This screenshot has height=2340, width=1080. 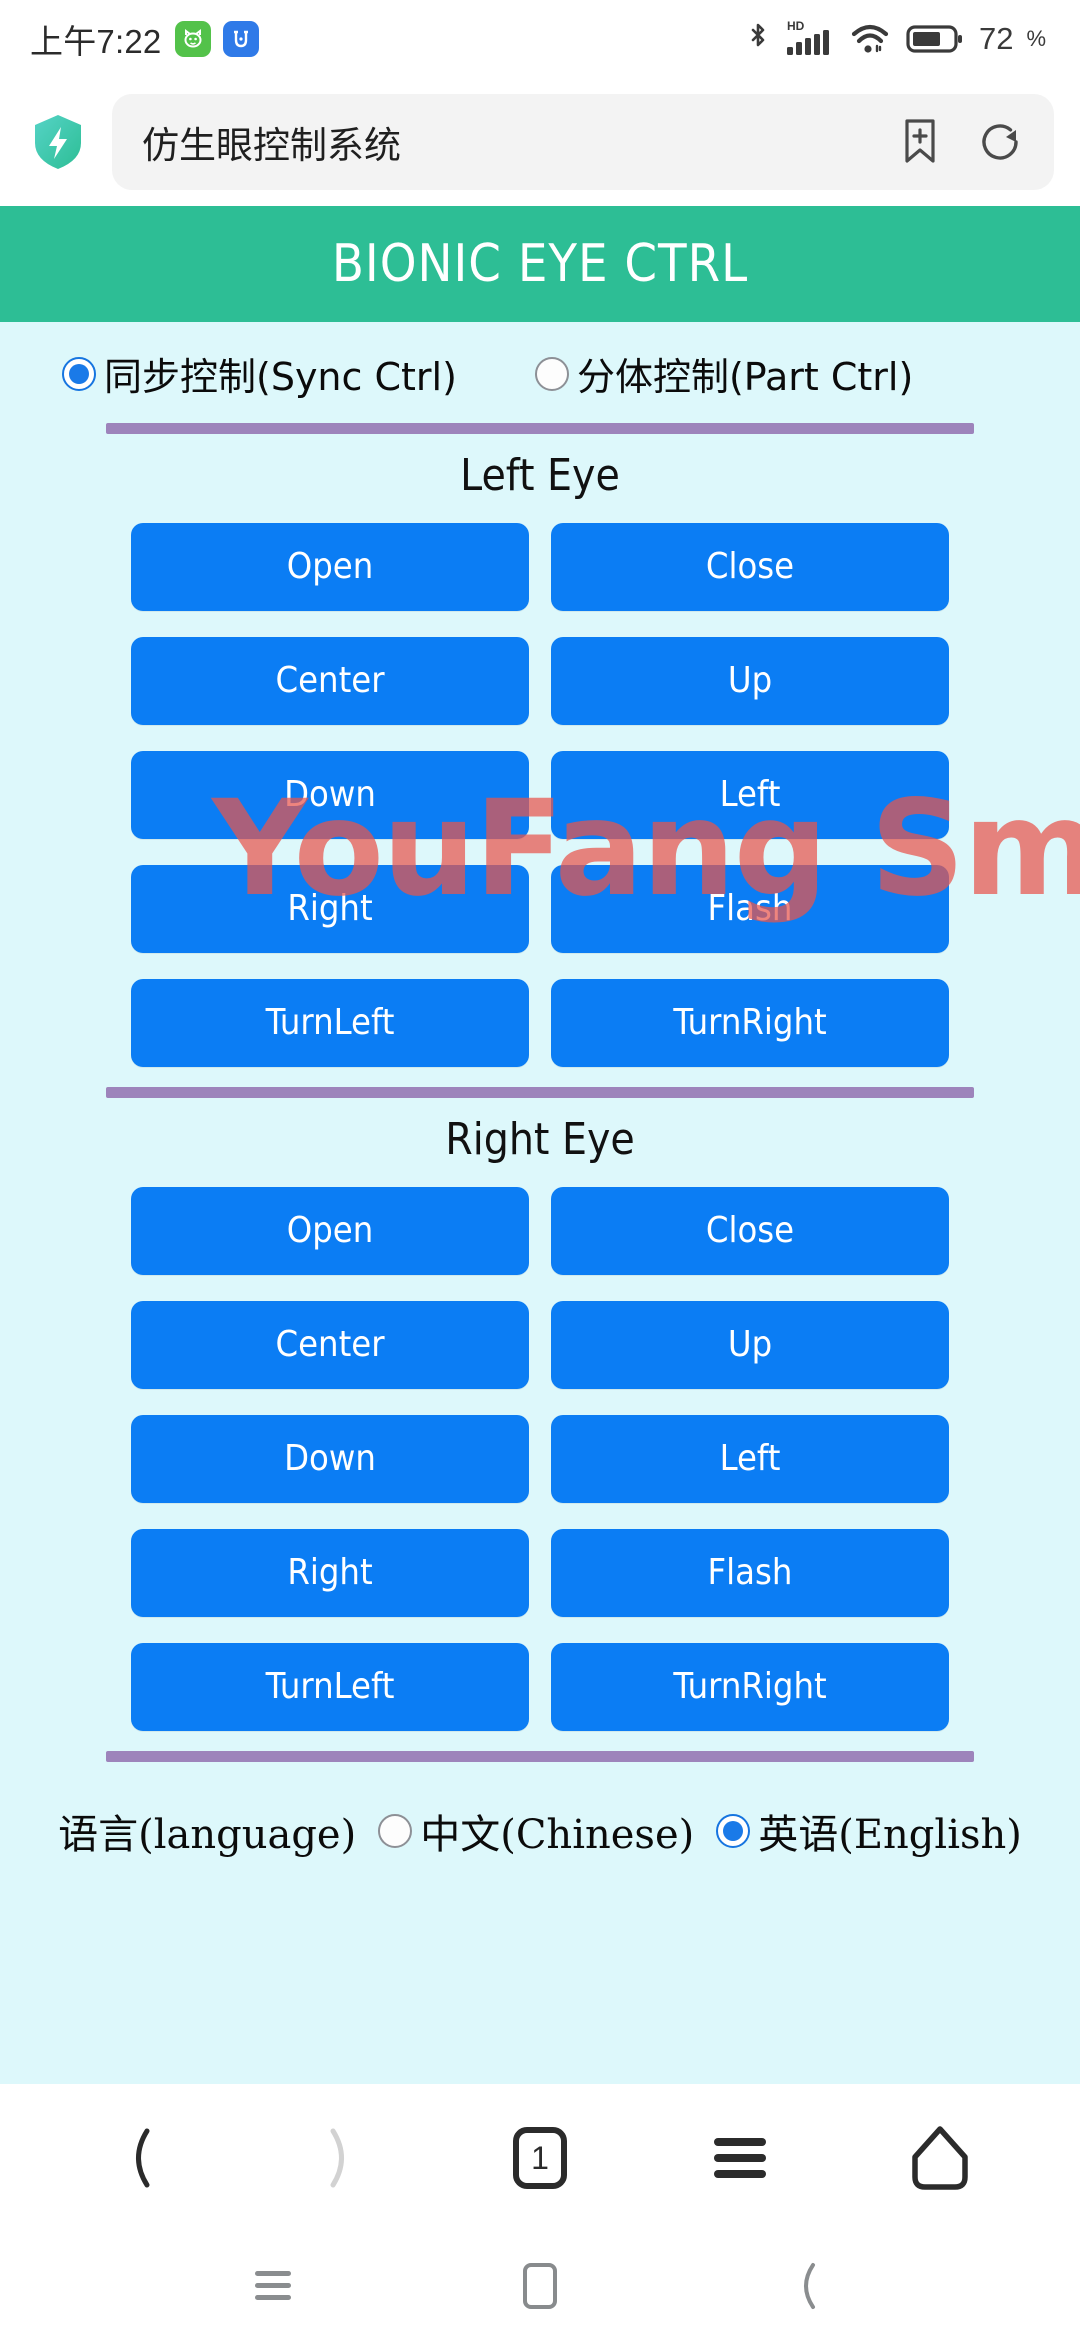 I want to click on mode-option-sync: 同步控制(Sync Ctrl), so click(x=259, y=373).